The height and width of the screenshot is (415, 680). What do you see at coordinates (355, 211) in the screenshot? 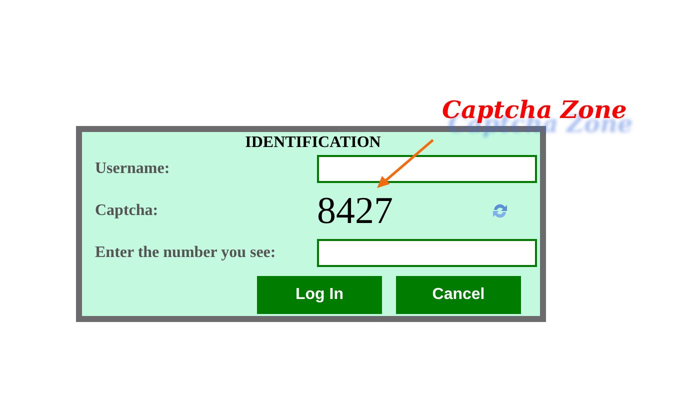
I see `captcha-number: 8427` at bounding box center [355, 211].